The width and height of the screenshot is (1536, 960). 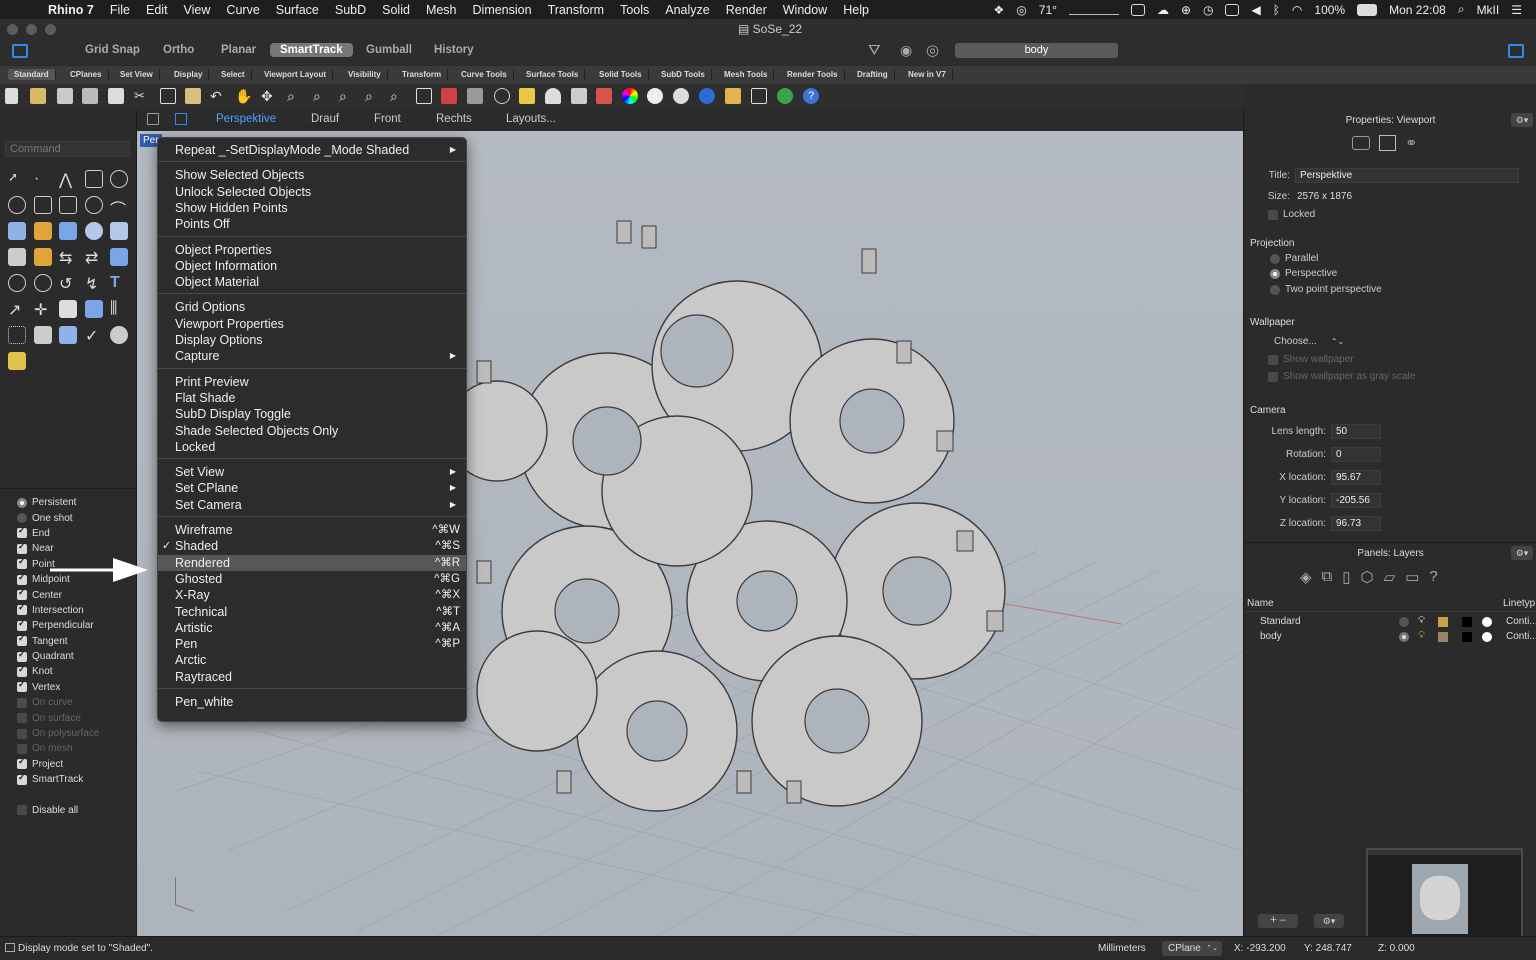 I want to click on four-viewports-icon, so click(x=424, y=96).